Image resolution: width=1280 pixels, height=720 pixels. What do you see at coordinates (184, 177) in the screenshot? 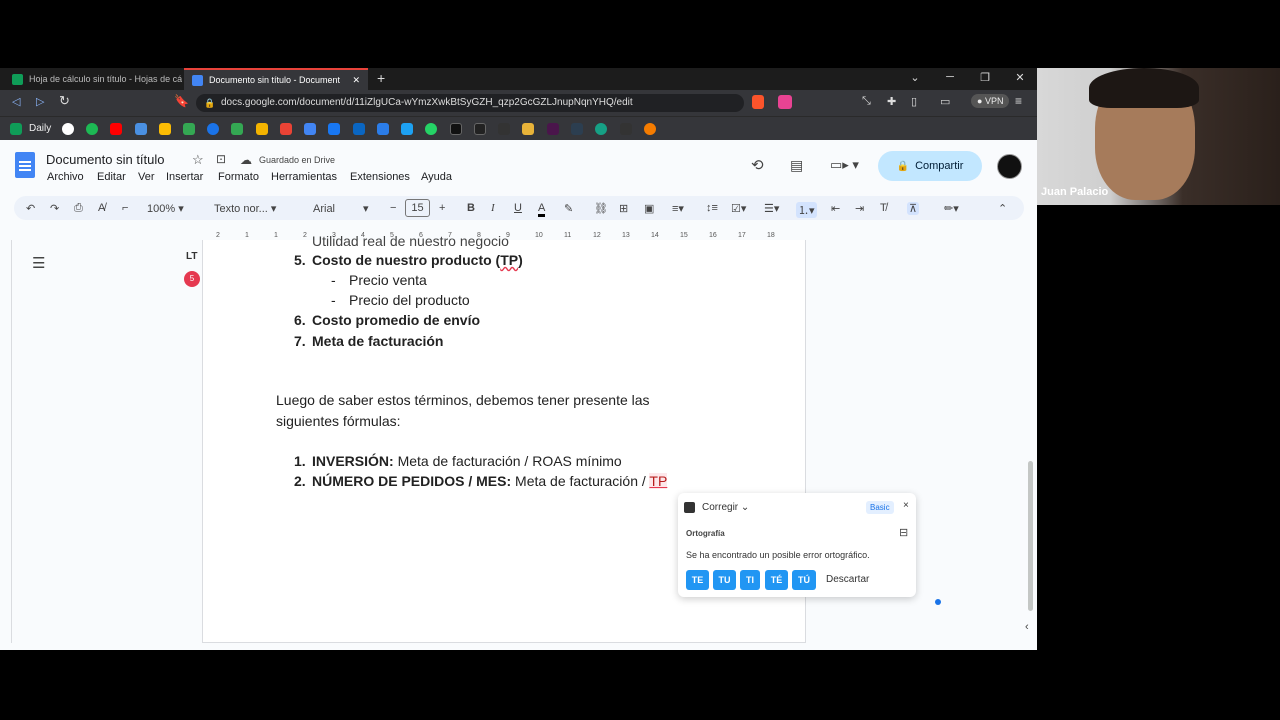
I see `menu-insertar: Insertar` at bounding box center [184, 177].